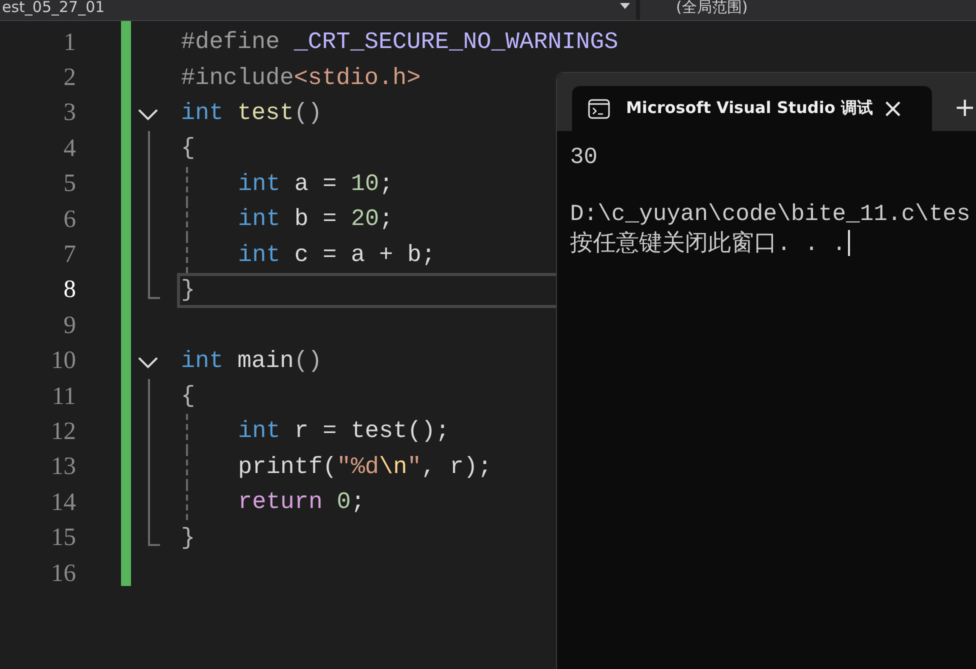 The height and width of the screenshot is (669, 976). Describe the element at coordinates (69, 78) in the screenshot. I see `line-number: 2` at that location.